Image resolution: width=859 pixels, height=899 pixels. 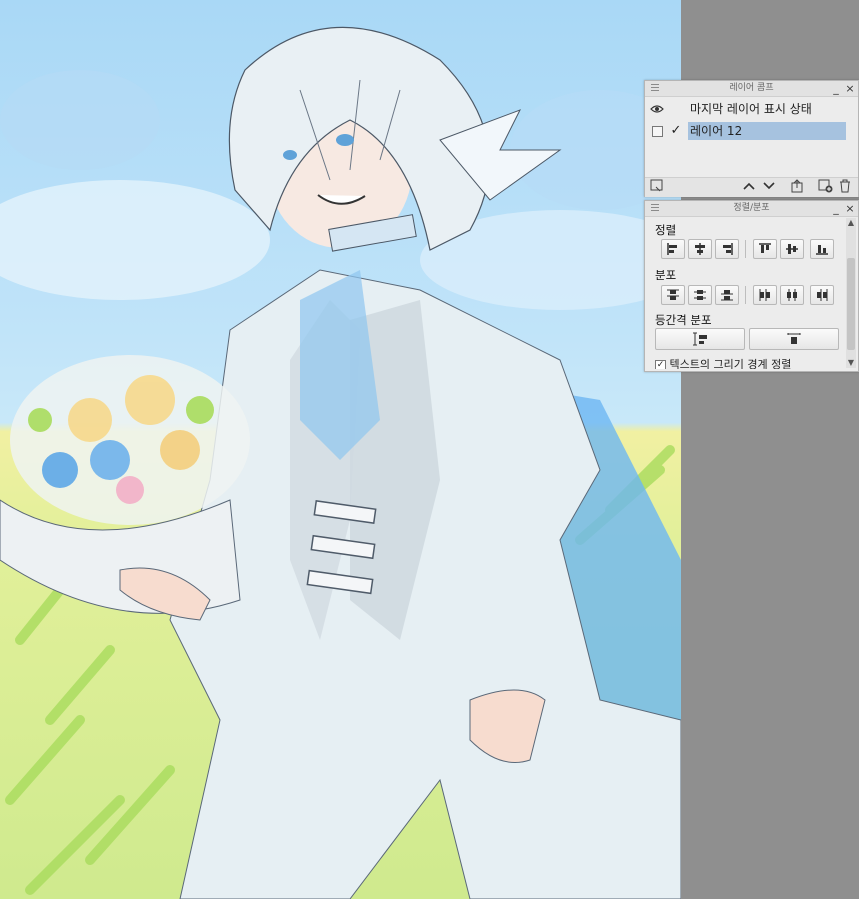 I want to click on align-panel-title: 정렬/분포, so click(x=751, y=208).